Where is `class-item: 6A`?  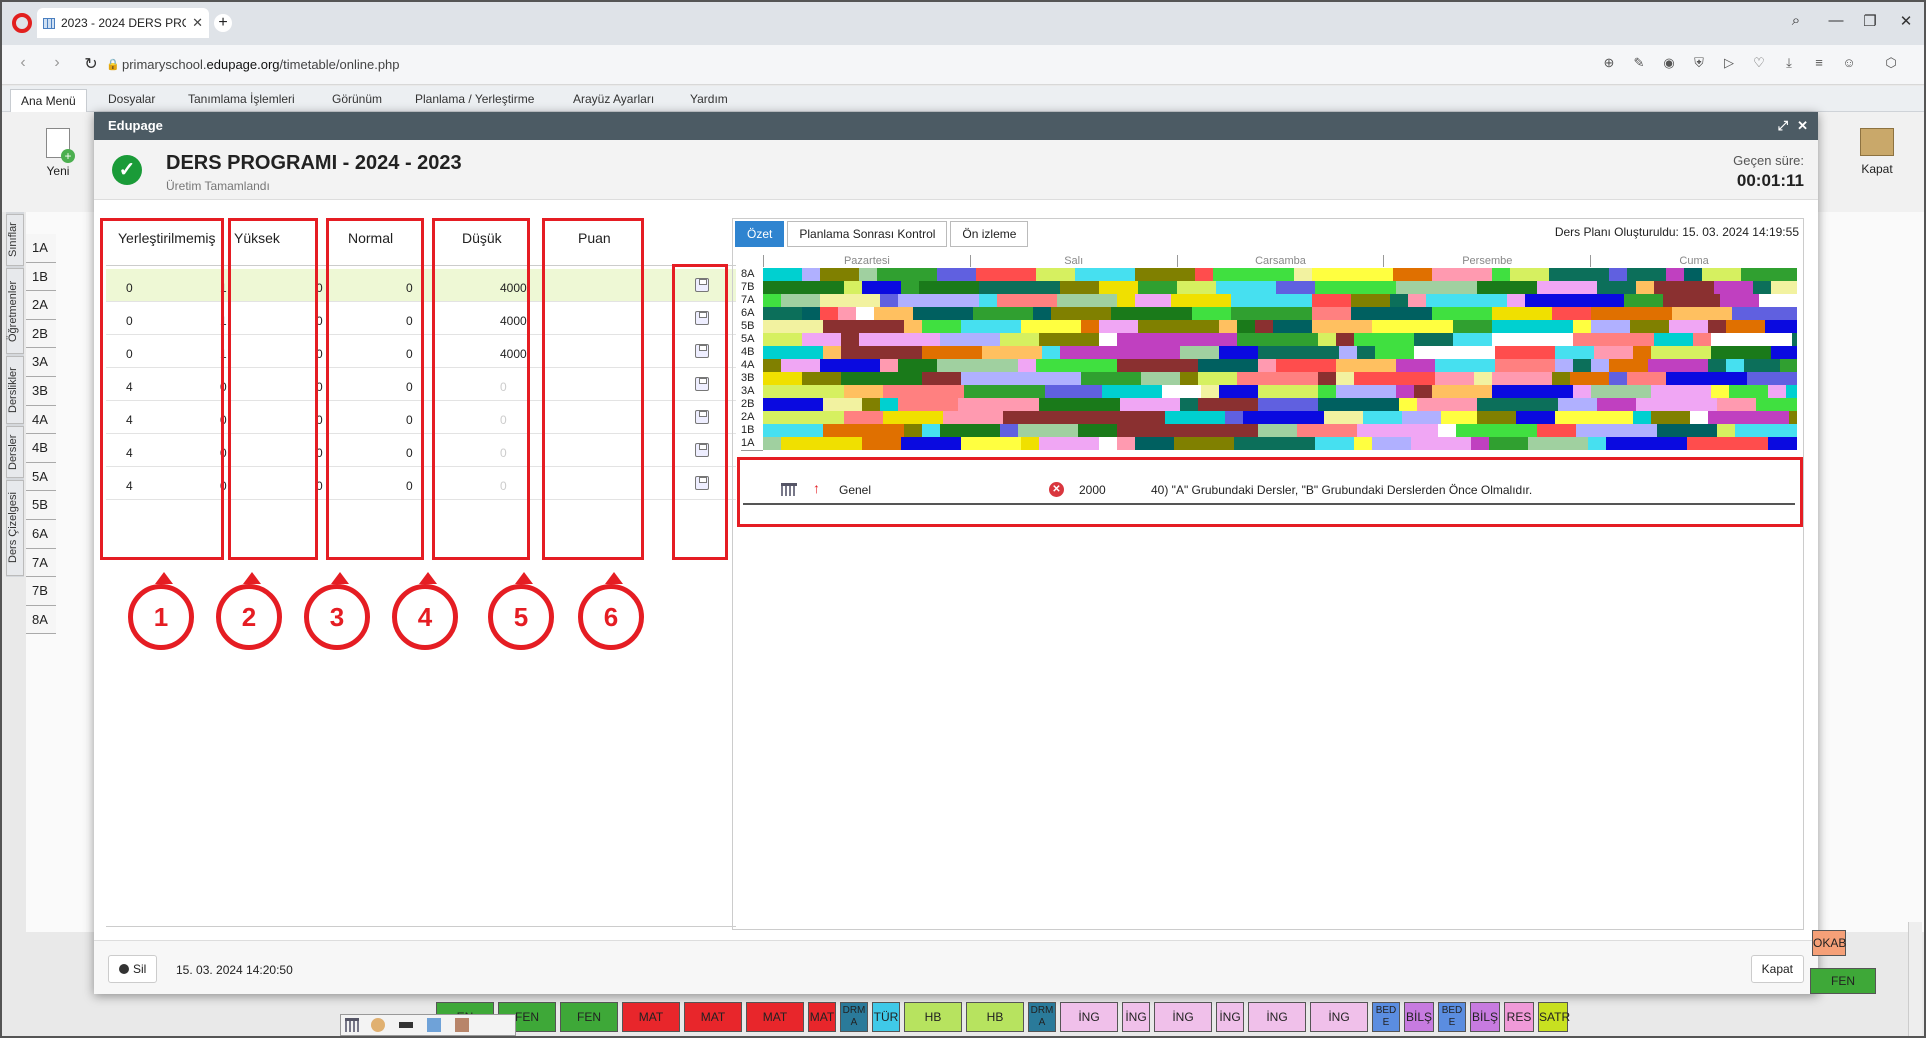 class-item: 6A is located at coordinates (41, 534).